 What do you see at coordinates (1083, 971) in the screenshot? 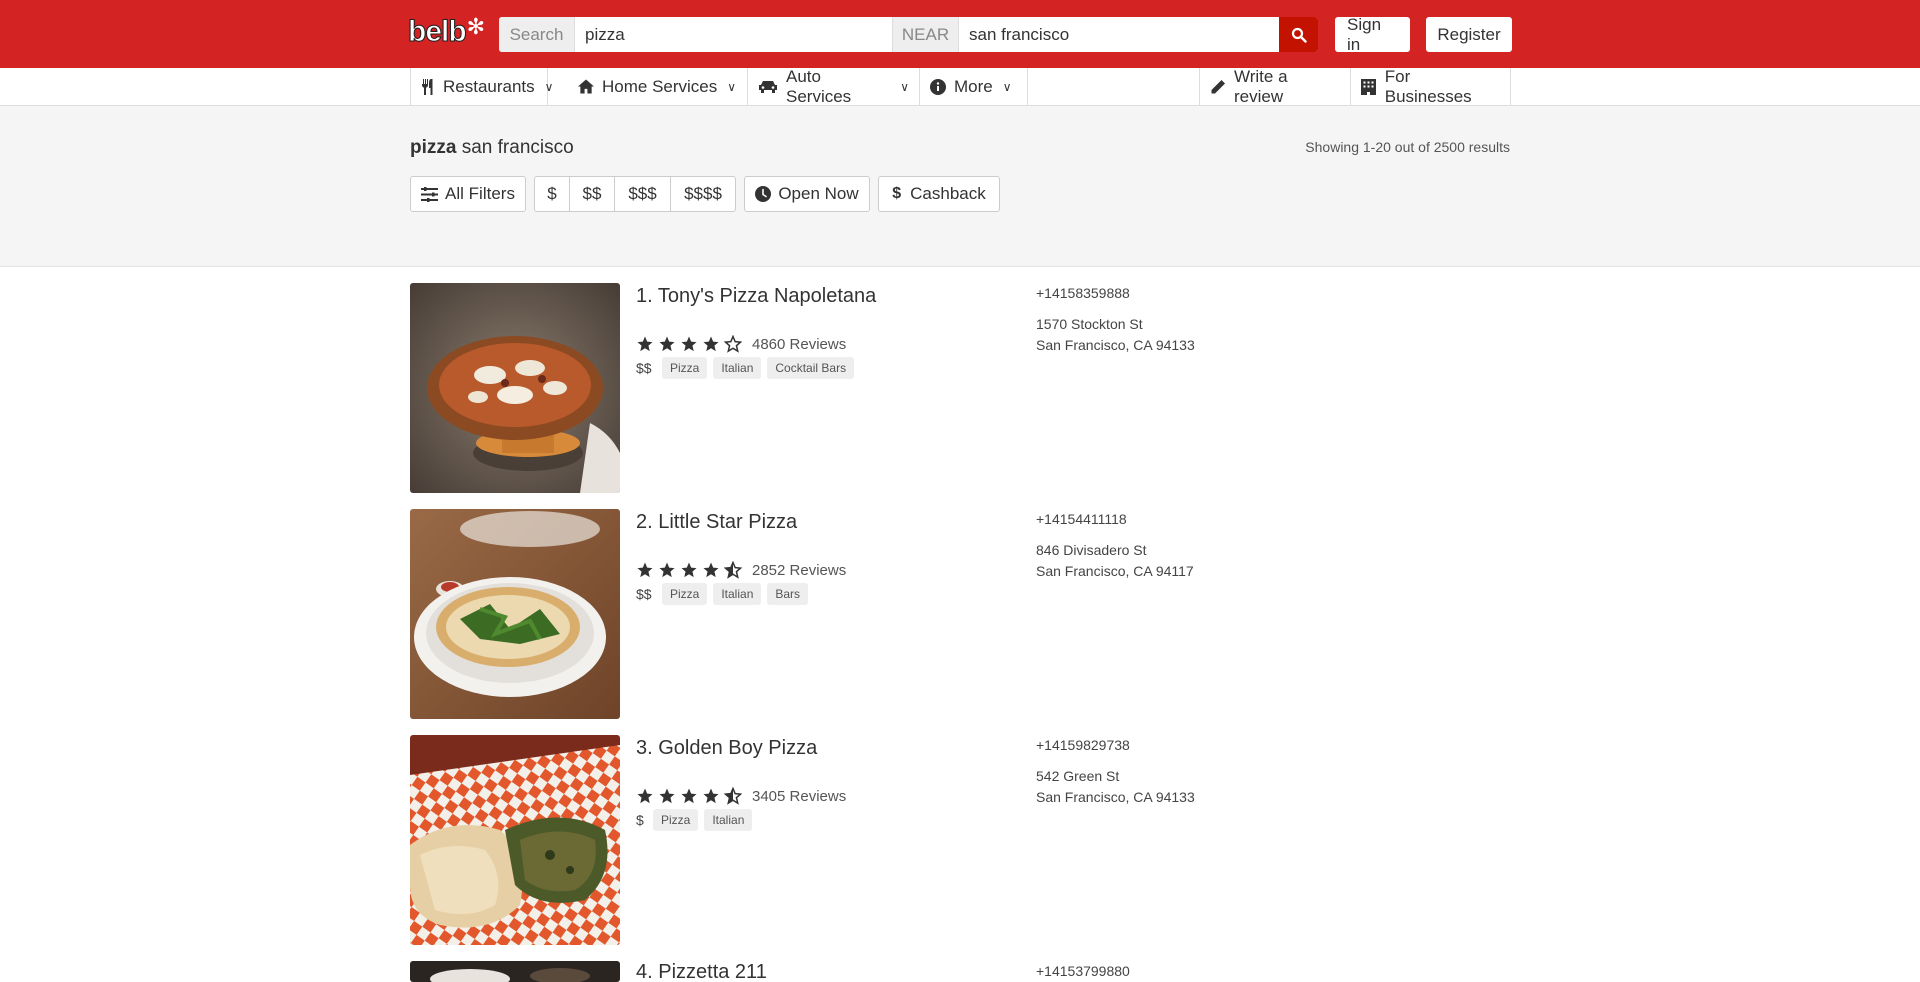
I see `phone-number: +14153799880` at bounding box center [1083, 971].